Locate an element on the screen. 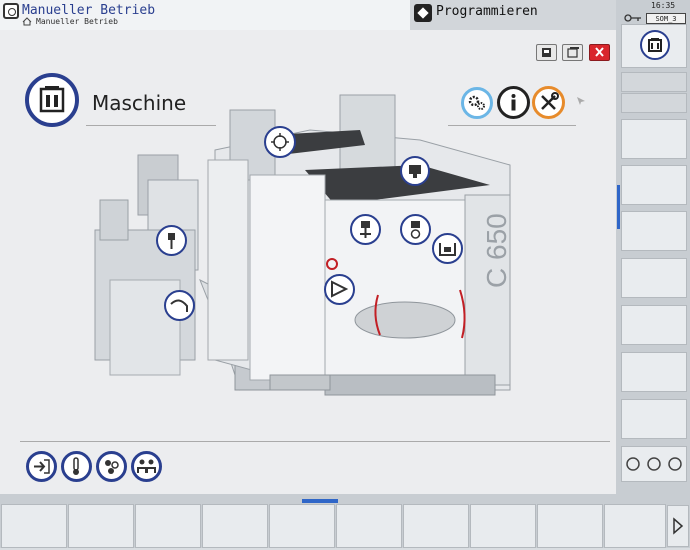 This screenshot has height=550, width=690. divider is located at coordinates (315, 441).